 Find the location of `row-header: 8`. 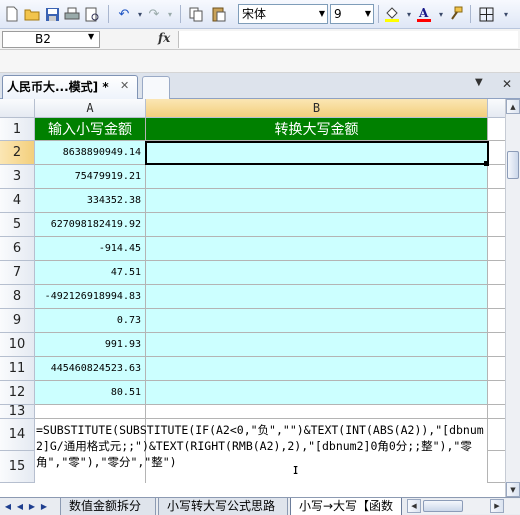

row-header: 8 is located at coordinates (17, 297).